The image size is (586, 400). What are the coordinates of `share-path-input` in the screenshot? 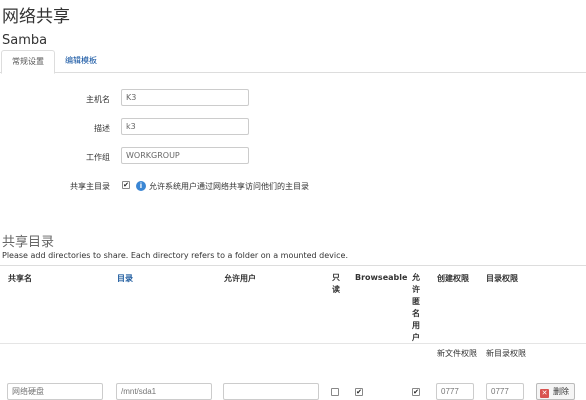 It's located at (164, 391).